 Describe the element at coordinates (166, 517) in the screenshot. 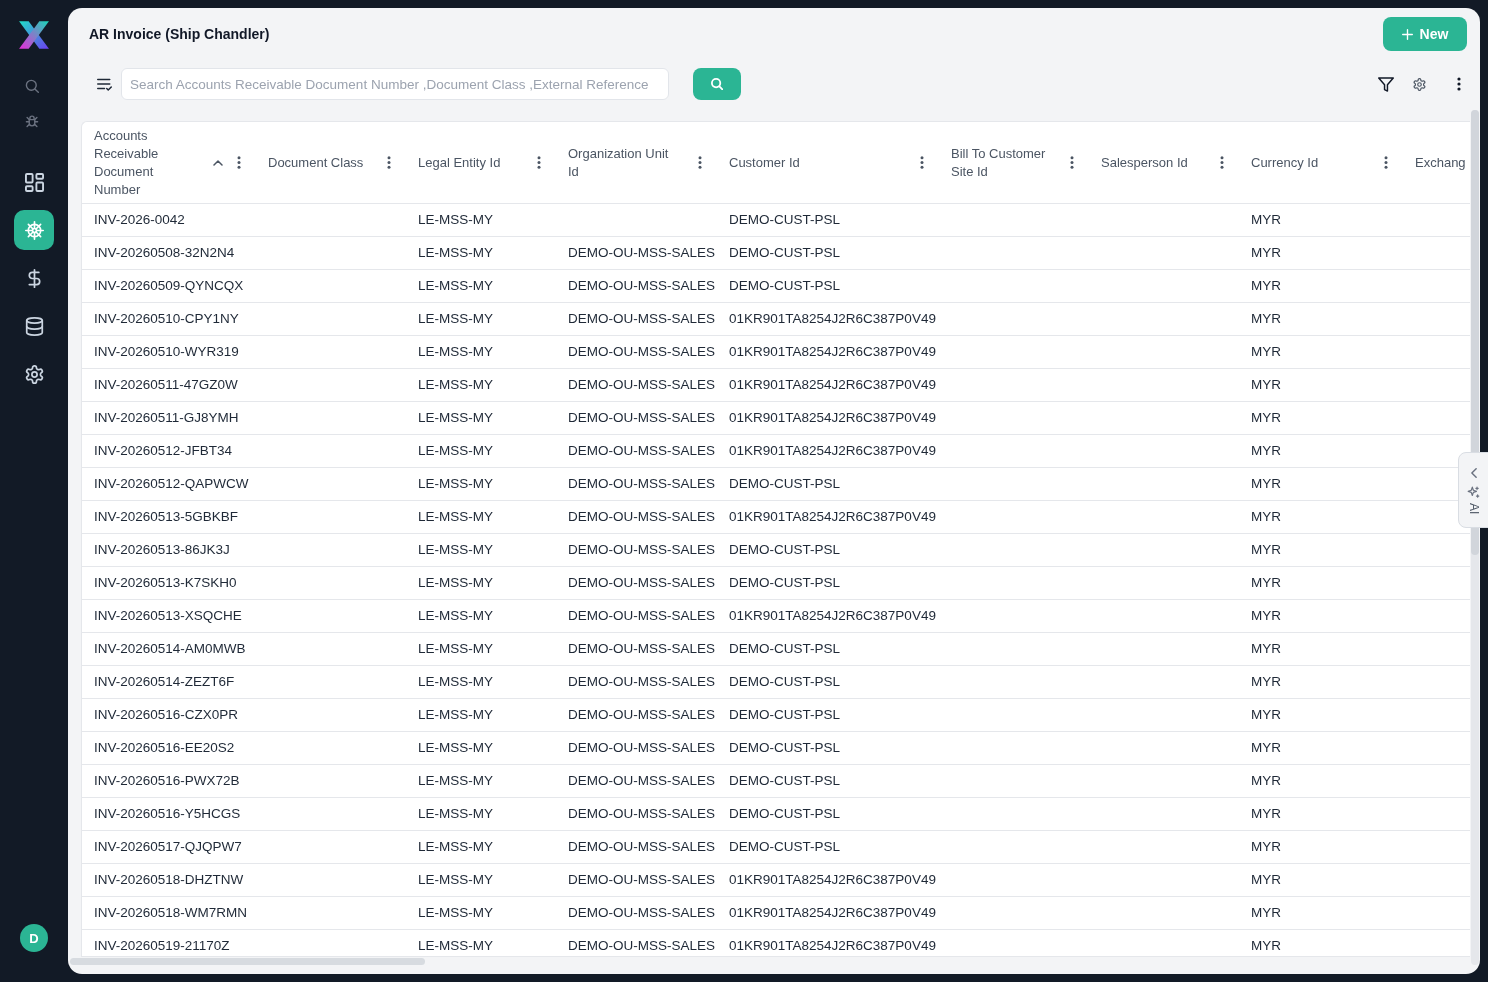

I see `table-cell-text: INV-20260513-5GBKBF` at that location.